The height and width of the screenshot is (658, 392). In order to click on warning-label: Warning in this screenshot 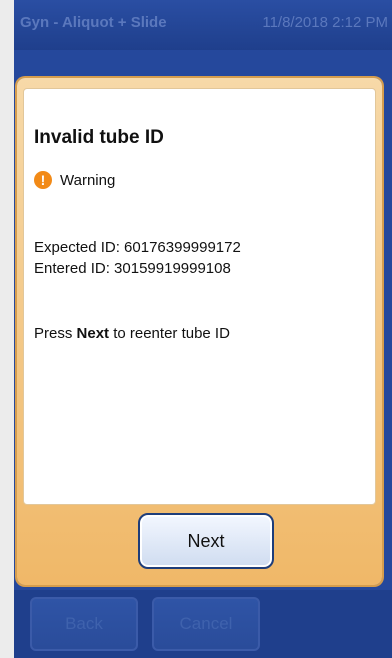, I will do `click(88, 180)`.